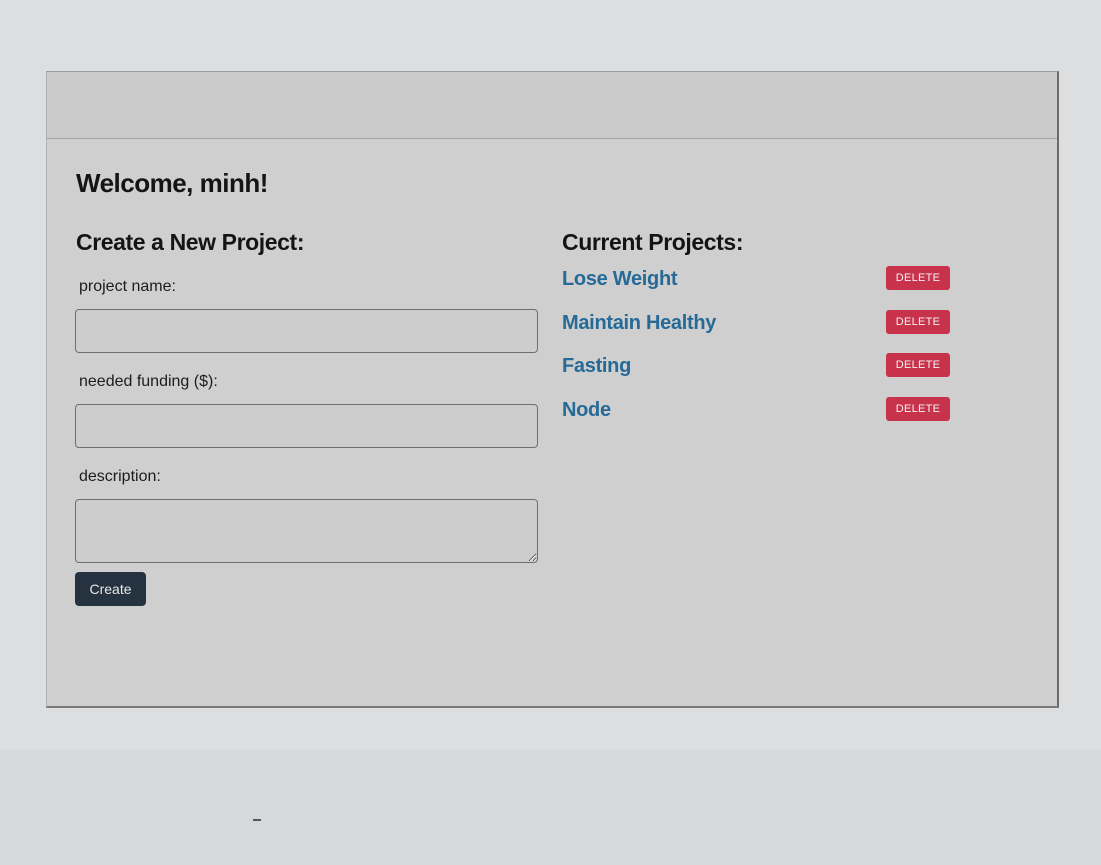  Describe the element at coordinates (586, 410) in the screenshot. I see `project-link: Node` at that location.